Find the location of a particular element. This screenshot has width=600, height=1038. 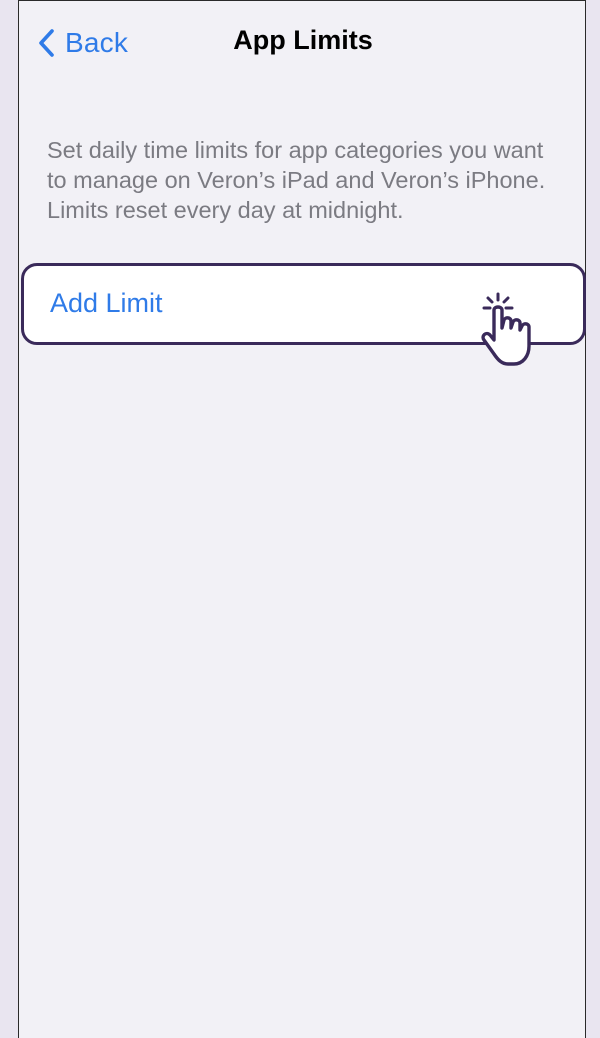

page-title-wrapper: App Limits is located at coordinates (302, 40).